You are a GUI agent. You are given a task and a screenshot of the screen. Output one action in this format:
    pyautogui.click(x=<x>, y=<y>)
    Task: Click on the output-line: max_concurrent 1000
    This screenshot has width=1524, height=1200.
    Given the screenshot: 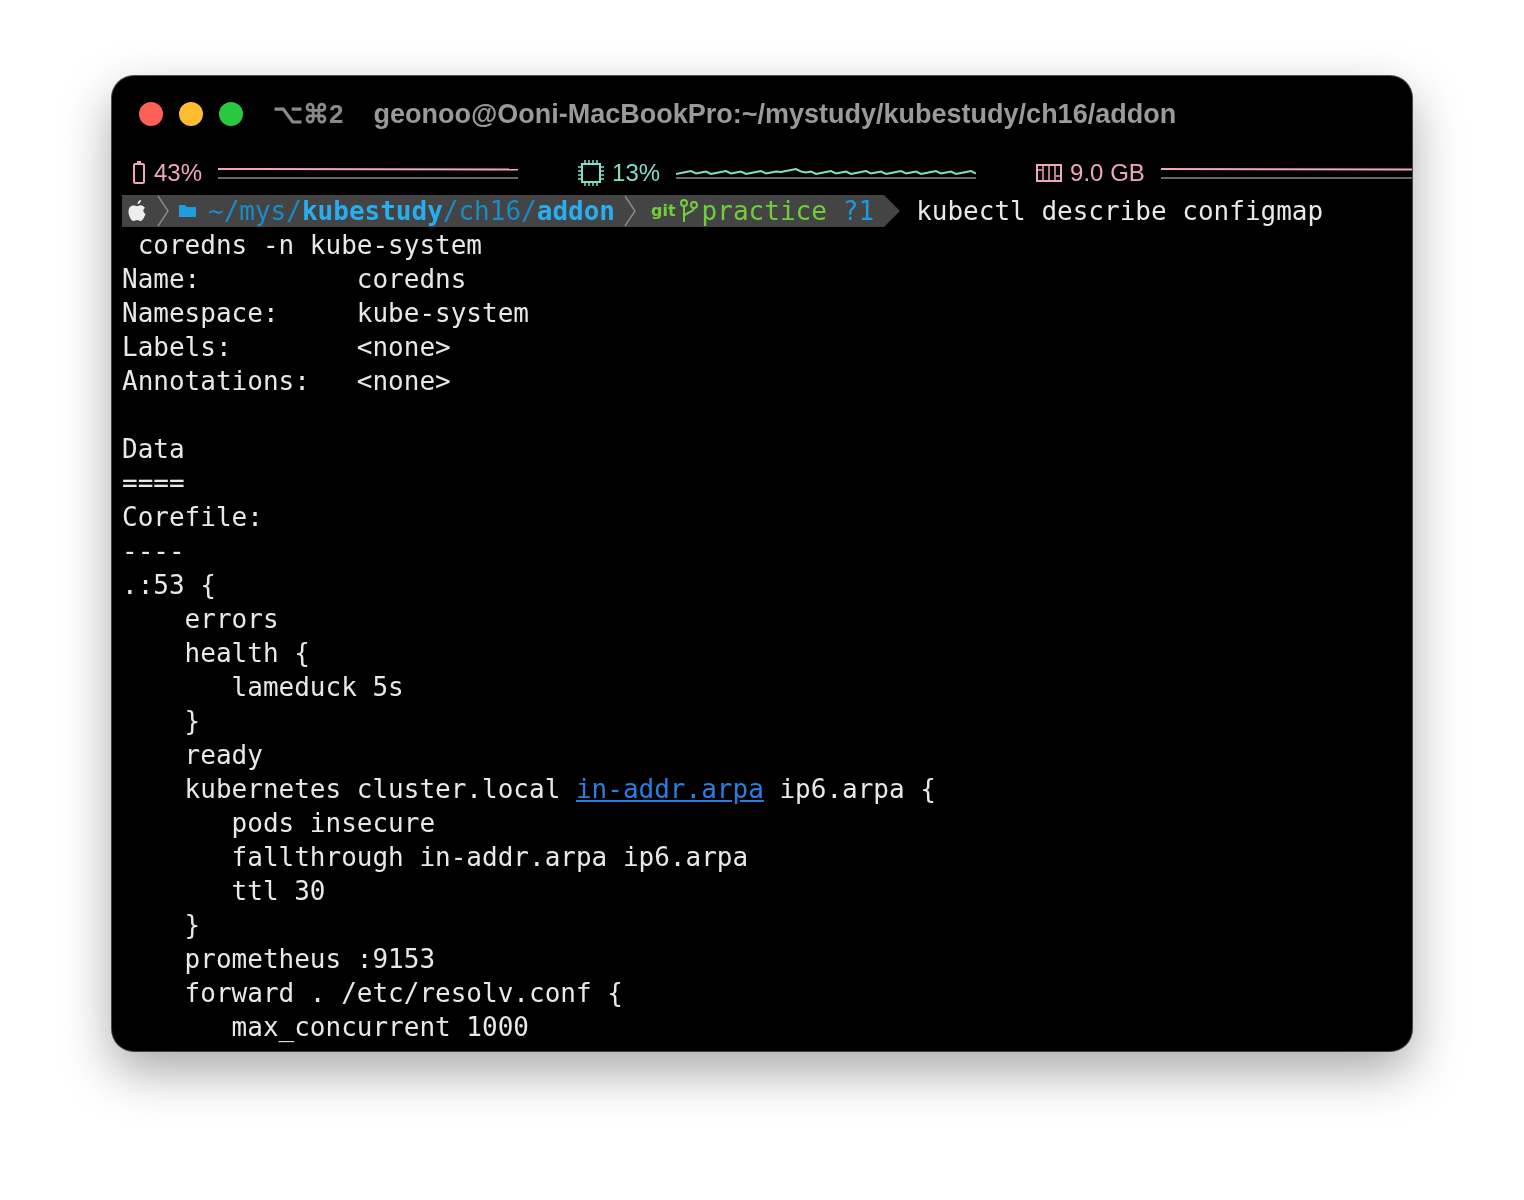 What is the action you would take?
    pyautogui.click(x=380, y=1027)
    